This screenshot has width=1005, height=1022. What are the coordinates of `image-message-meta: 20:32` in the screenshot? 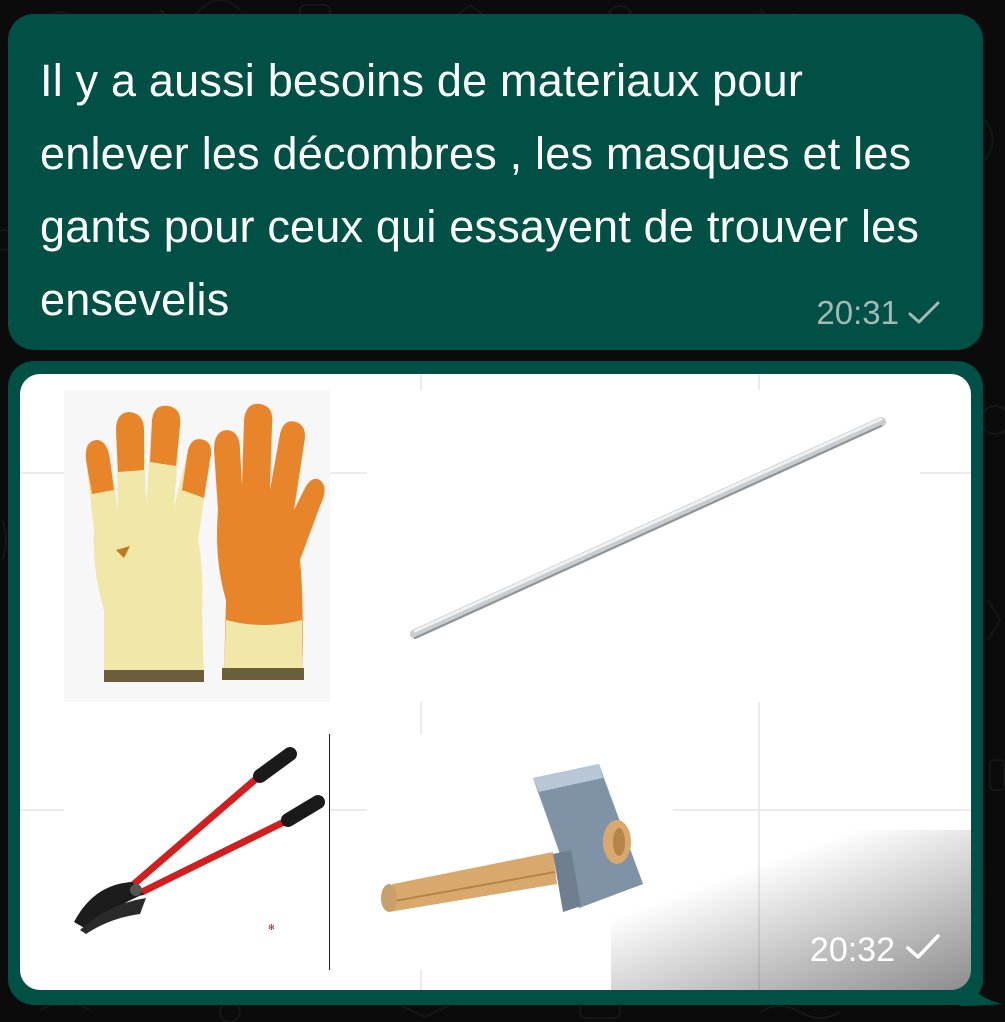 It's located at (875, 950).